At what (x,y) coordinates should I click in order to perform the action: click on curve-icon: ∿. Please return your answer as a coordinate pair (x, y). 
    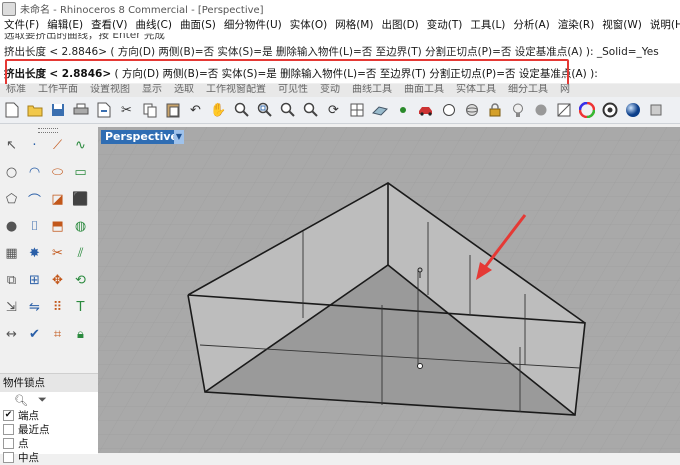
    Looking at the image, I should click on (80, 145).